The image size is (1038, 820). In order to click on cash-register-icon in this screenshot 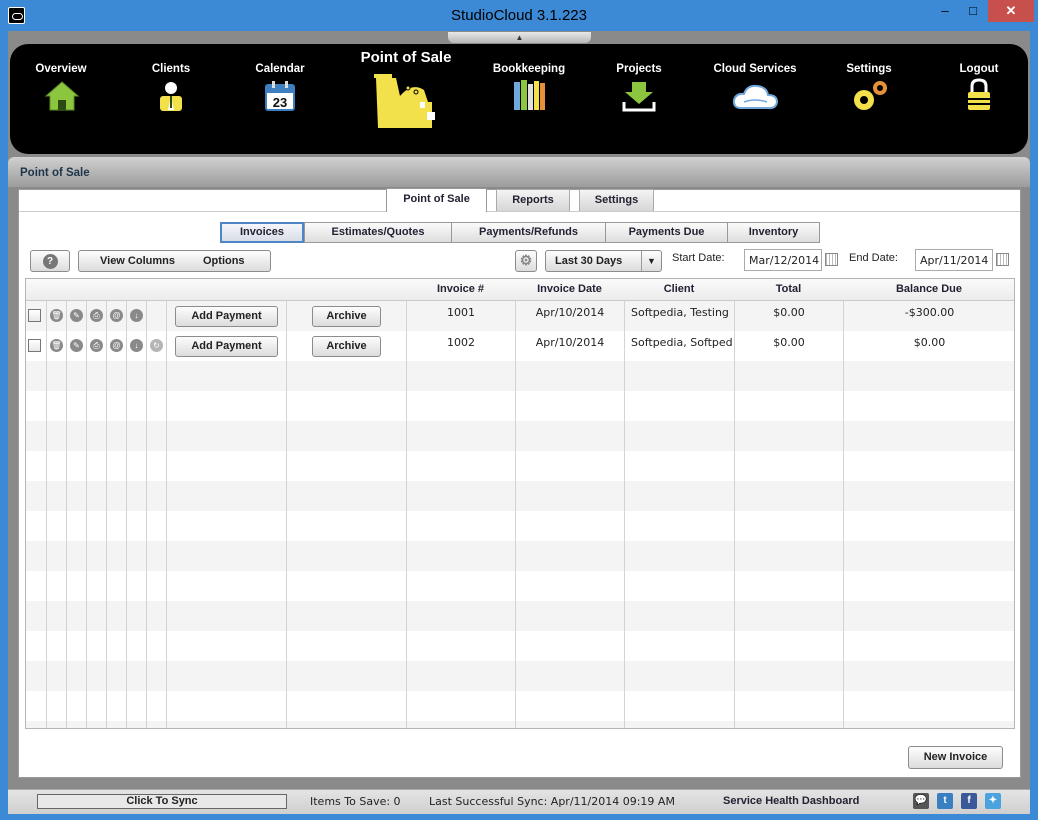, I will do `click(404, 101)`.